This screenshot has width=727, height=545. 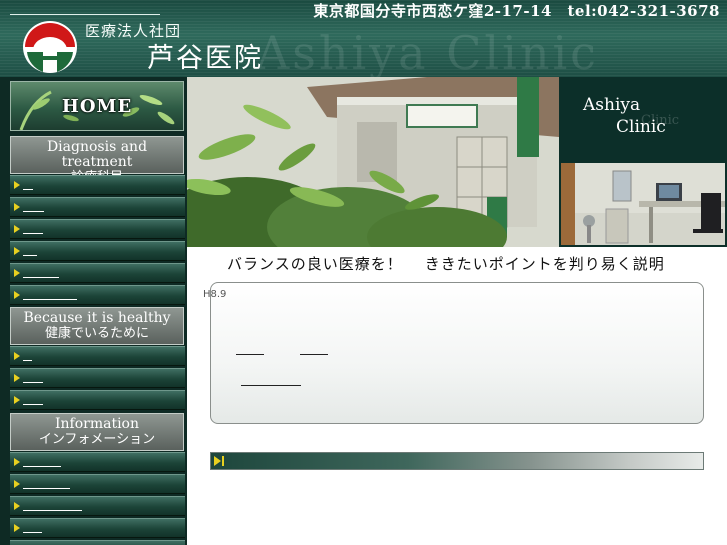 What do you see at coordinates (97, 424) in the screenshot?
I see `section-title-en: Information` at bounding box center [97, 424].